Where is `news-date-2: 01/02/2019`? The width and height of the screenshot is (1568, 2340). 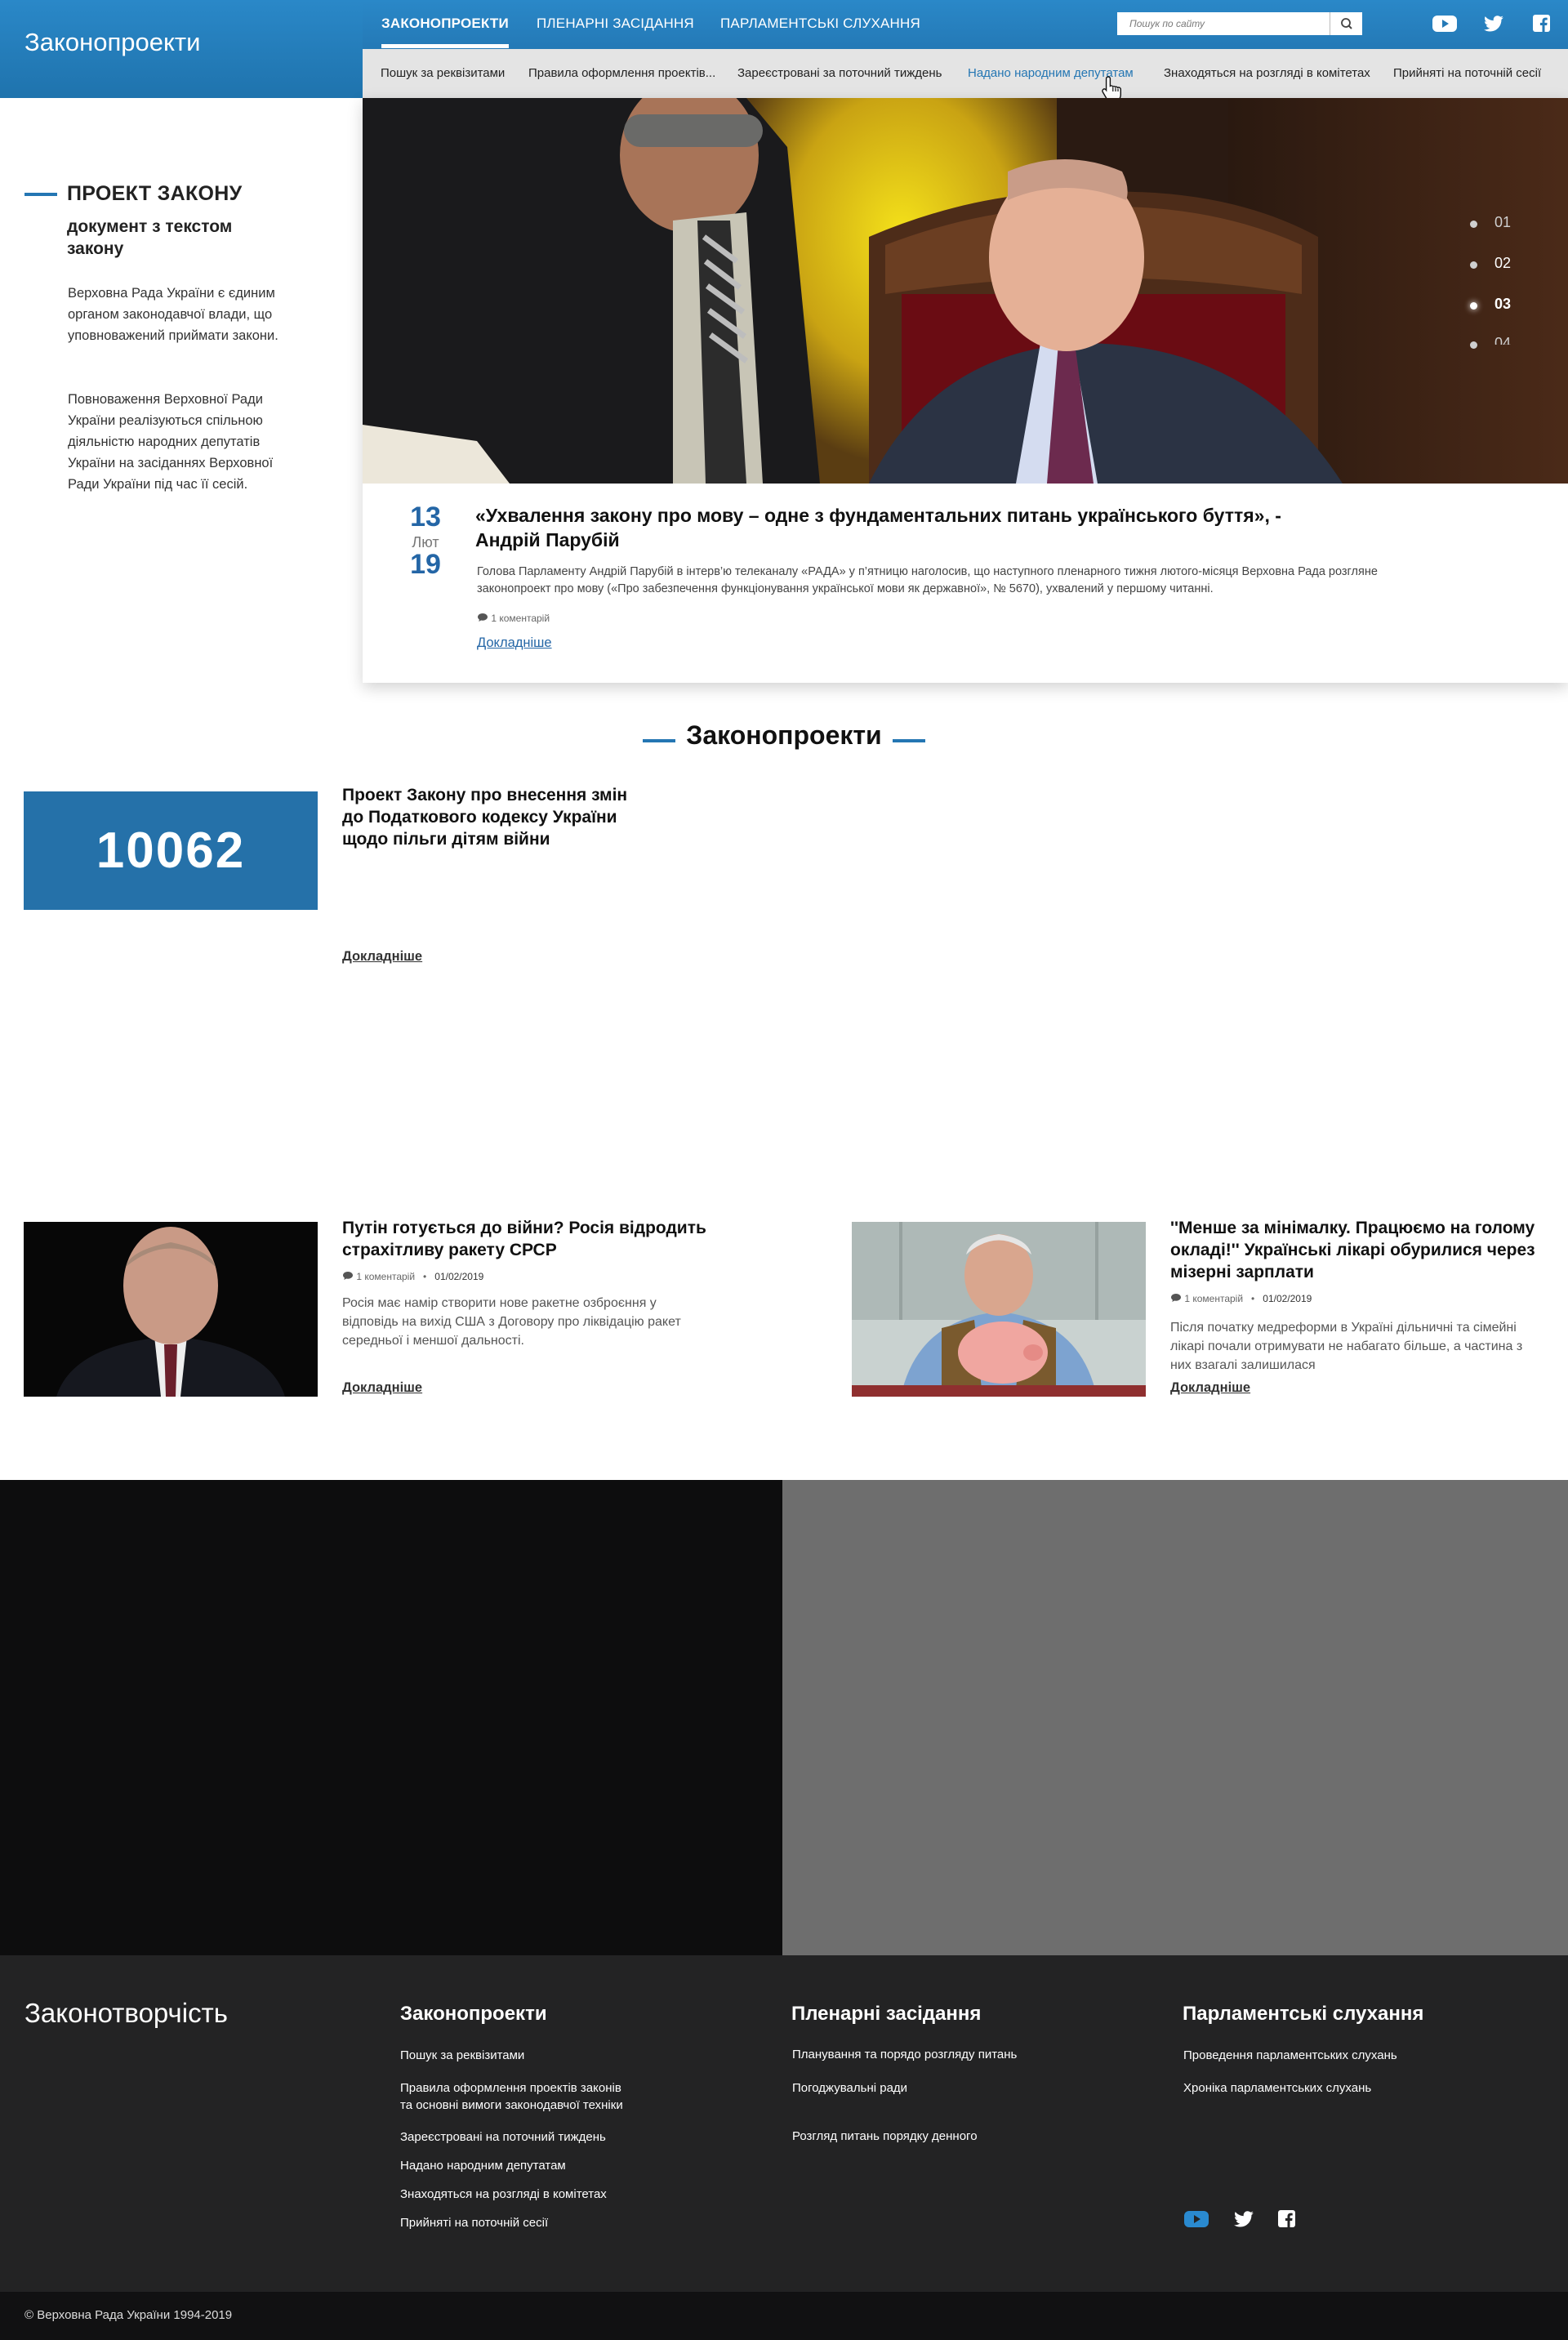
news-date-2: 01/02/2019 is located at coordinates (1287, 1299).